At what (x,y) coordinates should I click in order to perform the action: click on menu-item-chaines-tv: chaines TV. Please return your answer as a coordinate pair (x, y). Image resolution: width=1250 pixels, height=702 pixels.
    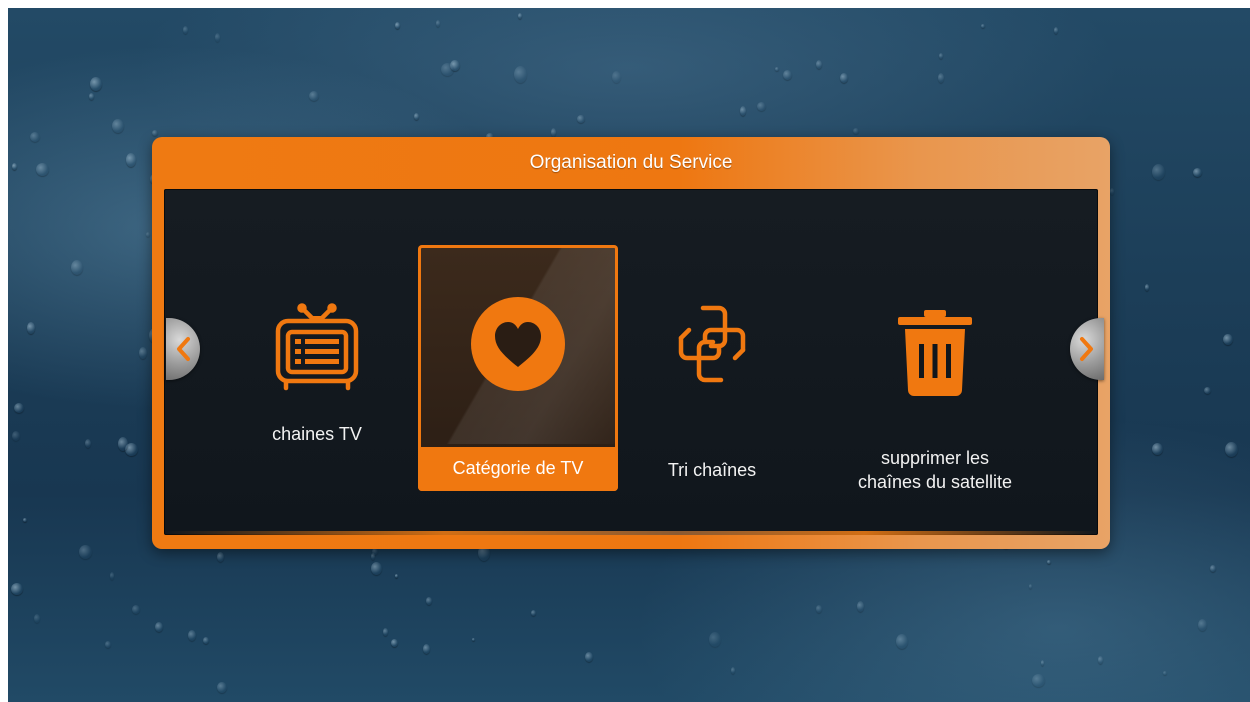
    Looking at the image, I should click on (317, 368).